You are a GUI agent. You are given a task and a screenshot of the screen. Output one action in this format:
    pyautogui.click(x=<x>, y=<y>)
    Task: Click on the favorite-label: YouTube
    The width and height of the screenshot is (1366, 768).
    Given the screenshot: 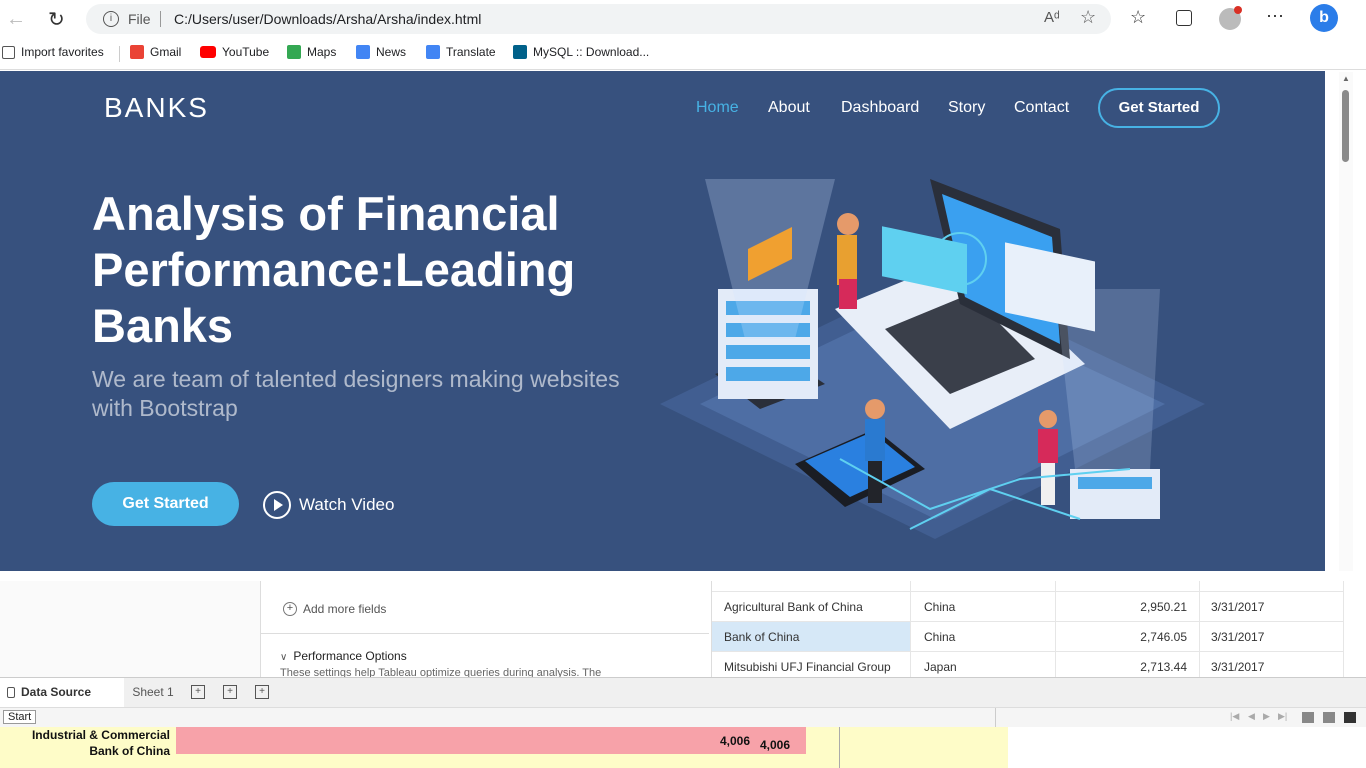 What is the action you would take?
    pyautogui.click(x=246, y=52)
    